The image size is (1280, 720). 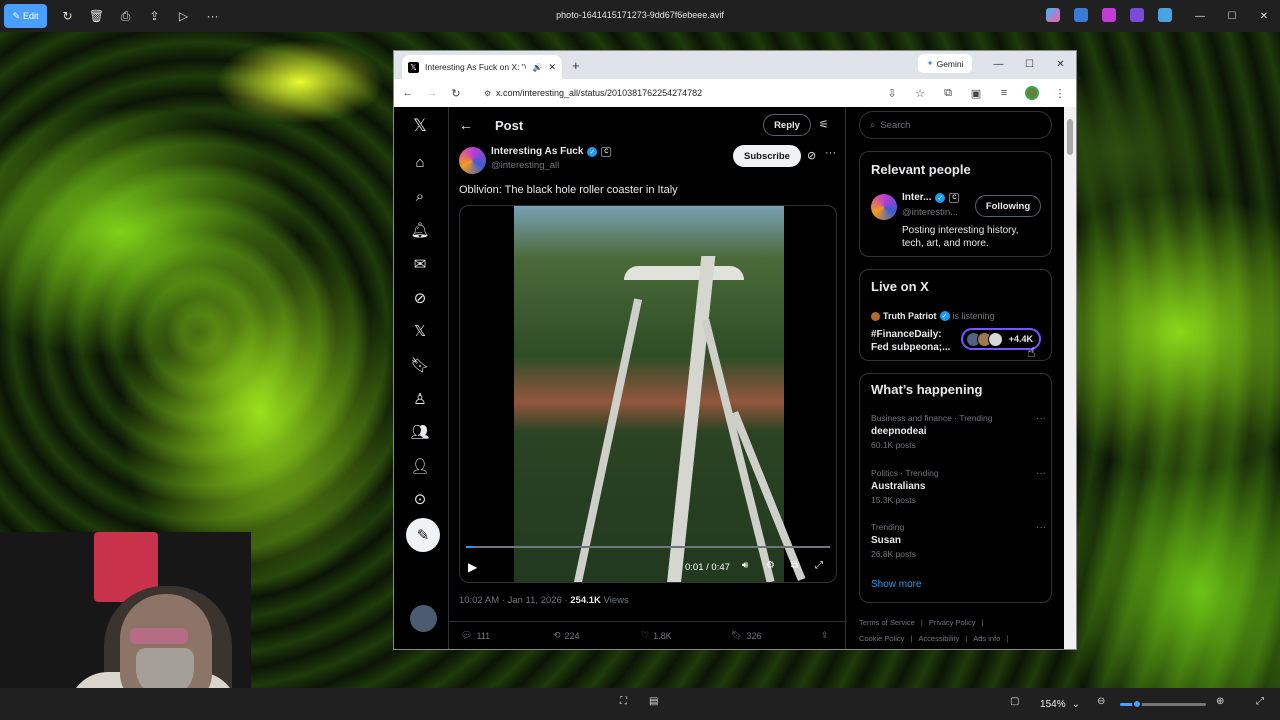 What do you see at coordinates (514, 600) in the screenshot?
I see `post-timestamp: 10:02 AM · Jan 11, 2026 ·` at bounding box center [514, 600].